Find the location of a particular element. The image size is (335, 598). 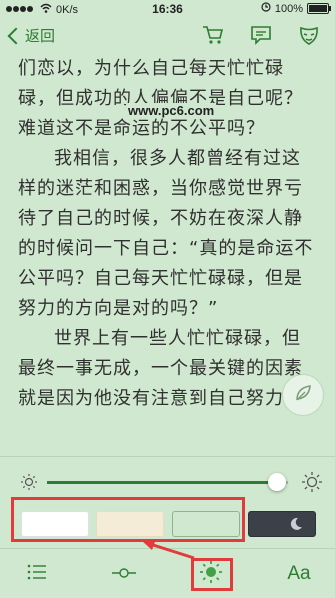

comment-icon is located at coordinates (261, 35).